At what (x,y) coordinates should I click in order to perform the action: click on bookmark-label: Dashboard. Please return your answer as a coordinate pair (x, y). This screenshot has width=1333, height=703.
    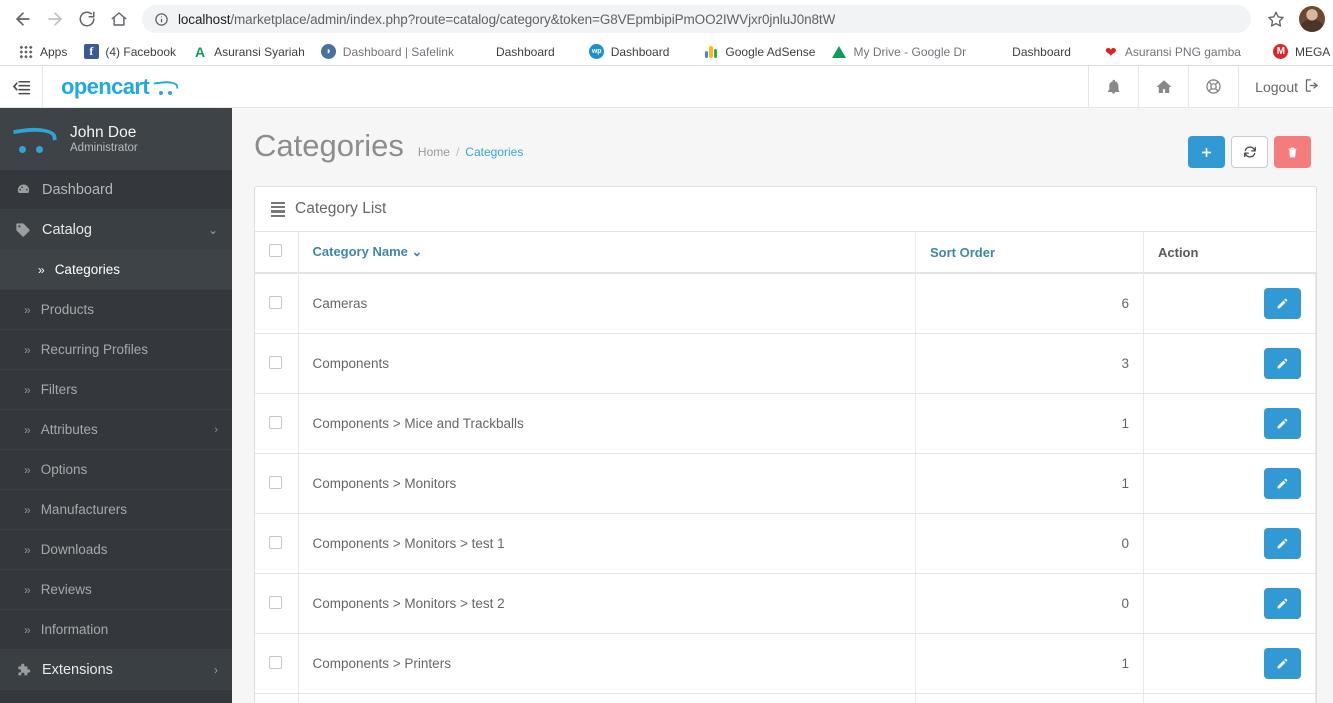
    Looking at the image, I should click on (525, 51).